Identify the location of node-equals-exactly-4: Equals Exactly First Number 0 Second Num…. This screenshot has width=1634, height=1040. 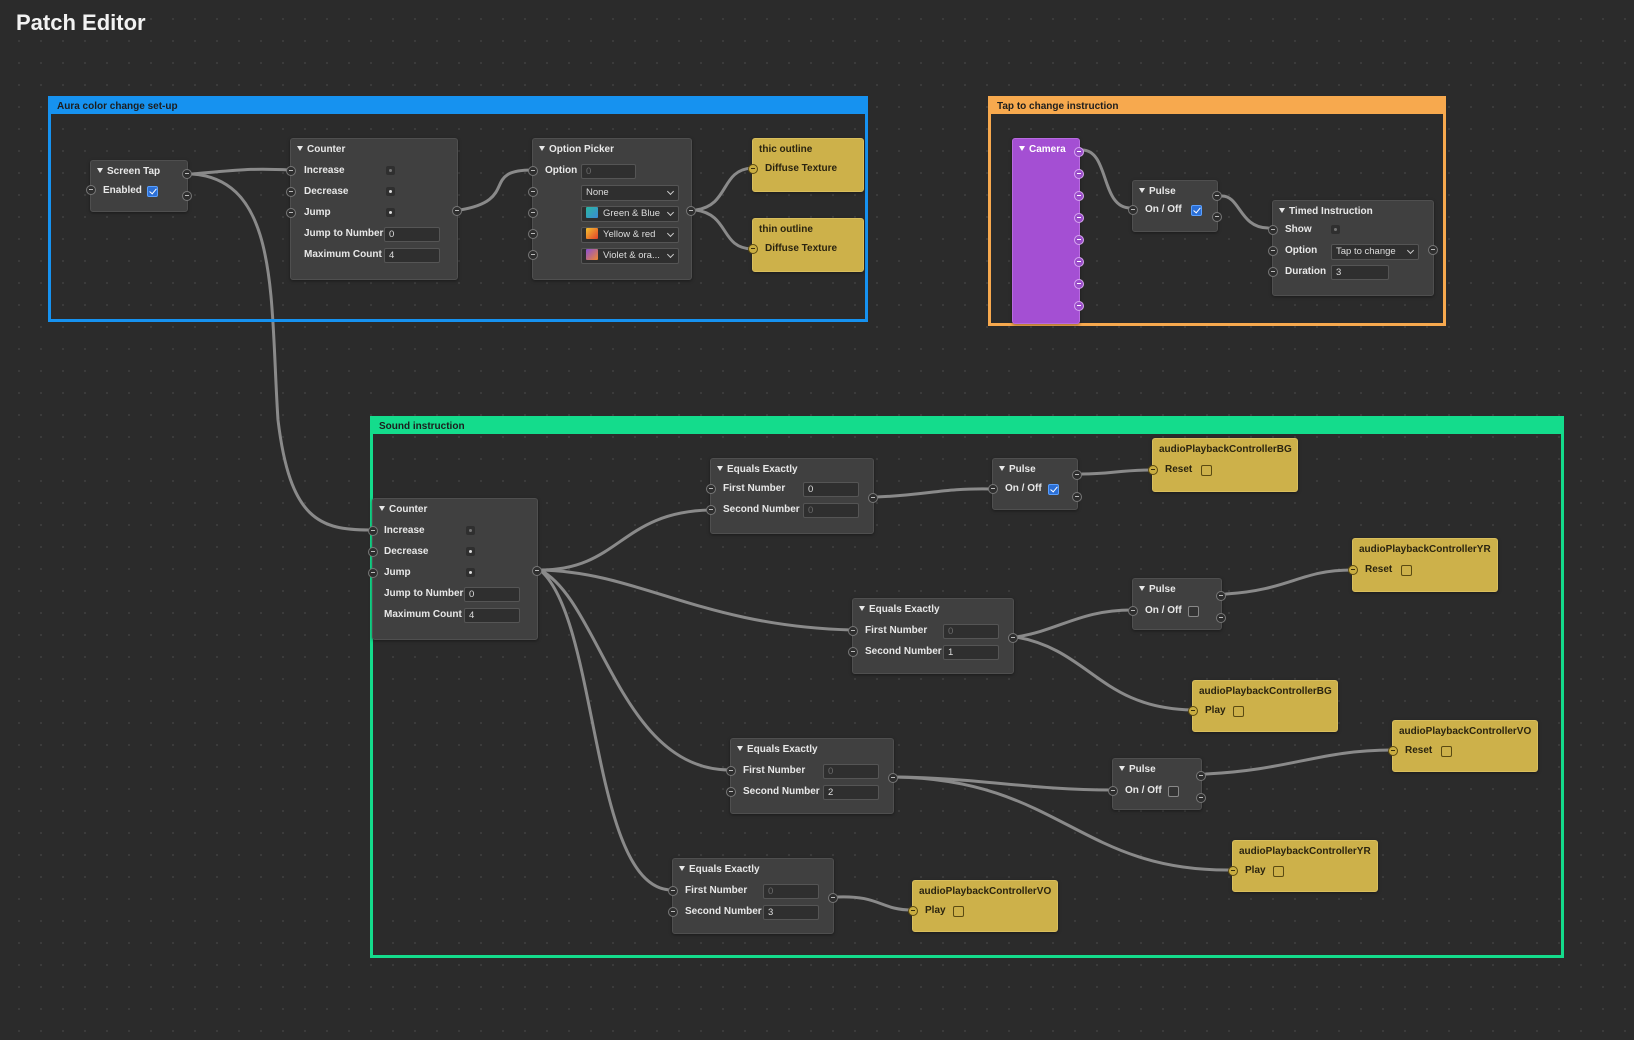
(753, 896).